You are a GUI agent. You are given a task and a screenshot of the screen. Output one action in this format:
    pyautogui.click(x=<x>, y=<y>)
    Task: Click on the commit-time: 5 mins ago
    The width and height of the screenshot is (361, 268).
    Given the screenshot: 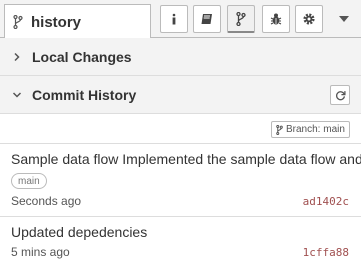 What is the action you would take?
    pyautogui.click(x=40, y=252)
    